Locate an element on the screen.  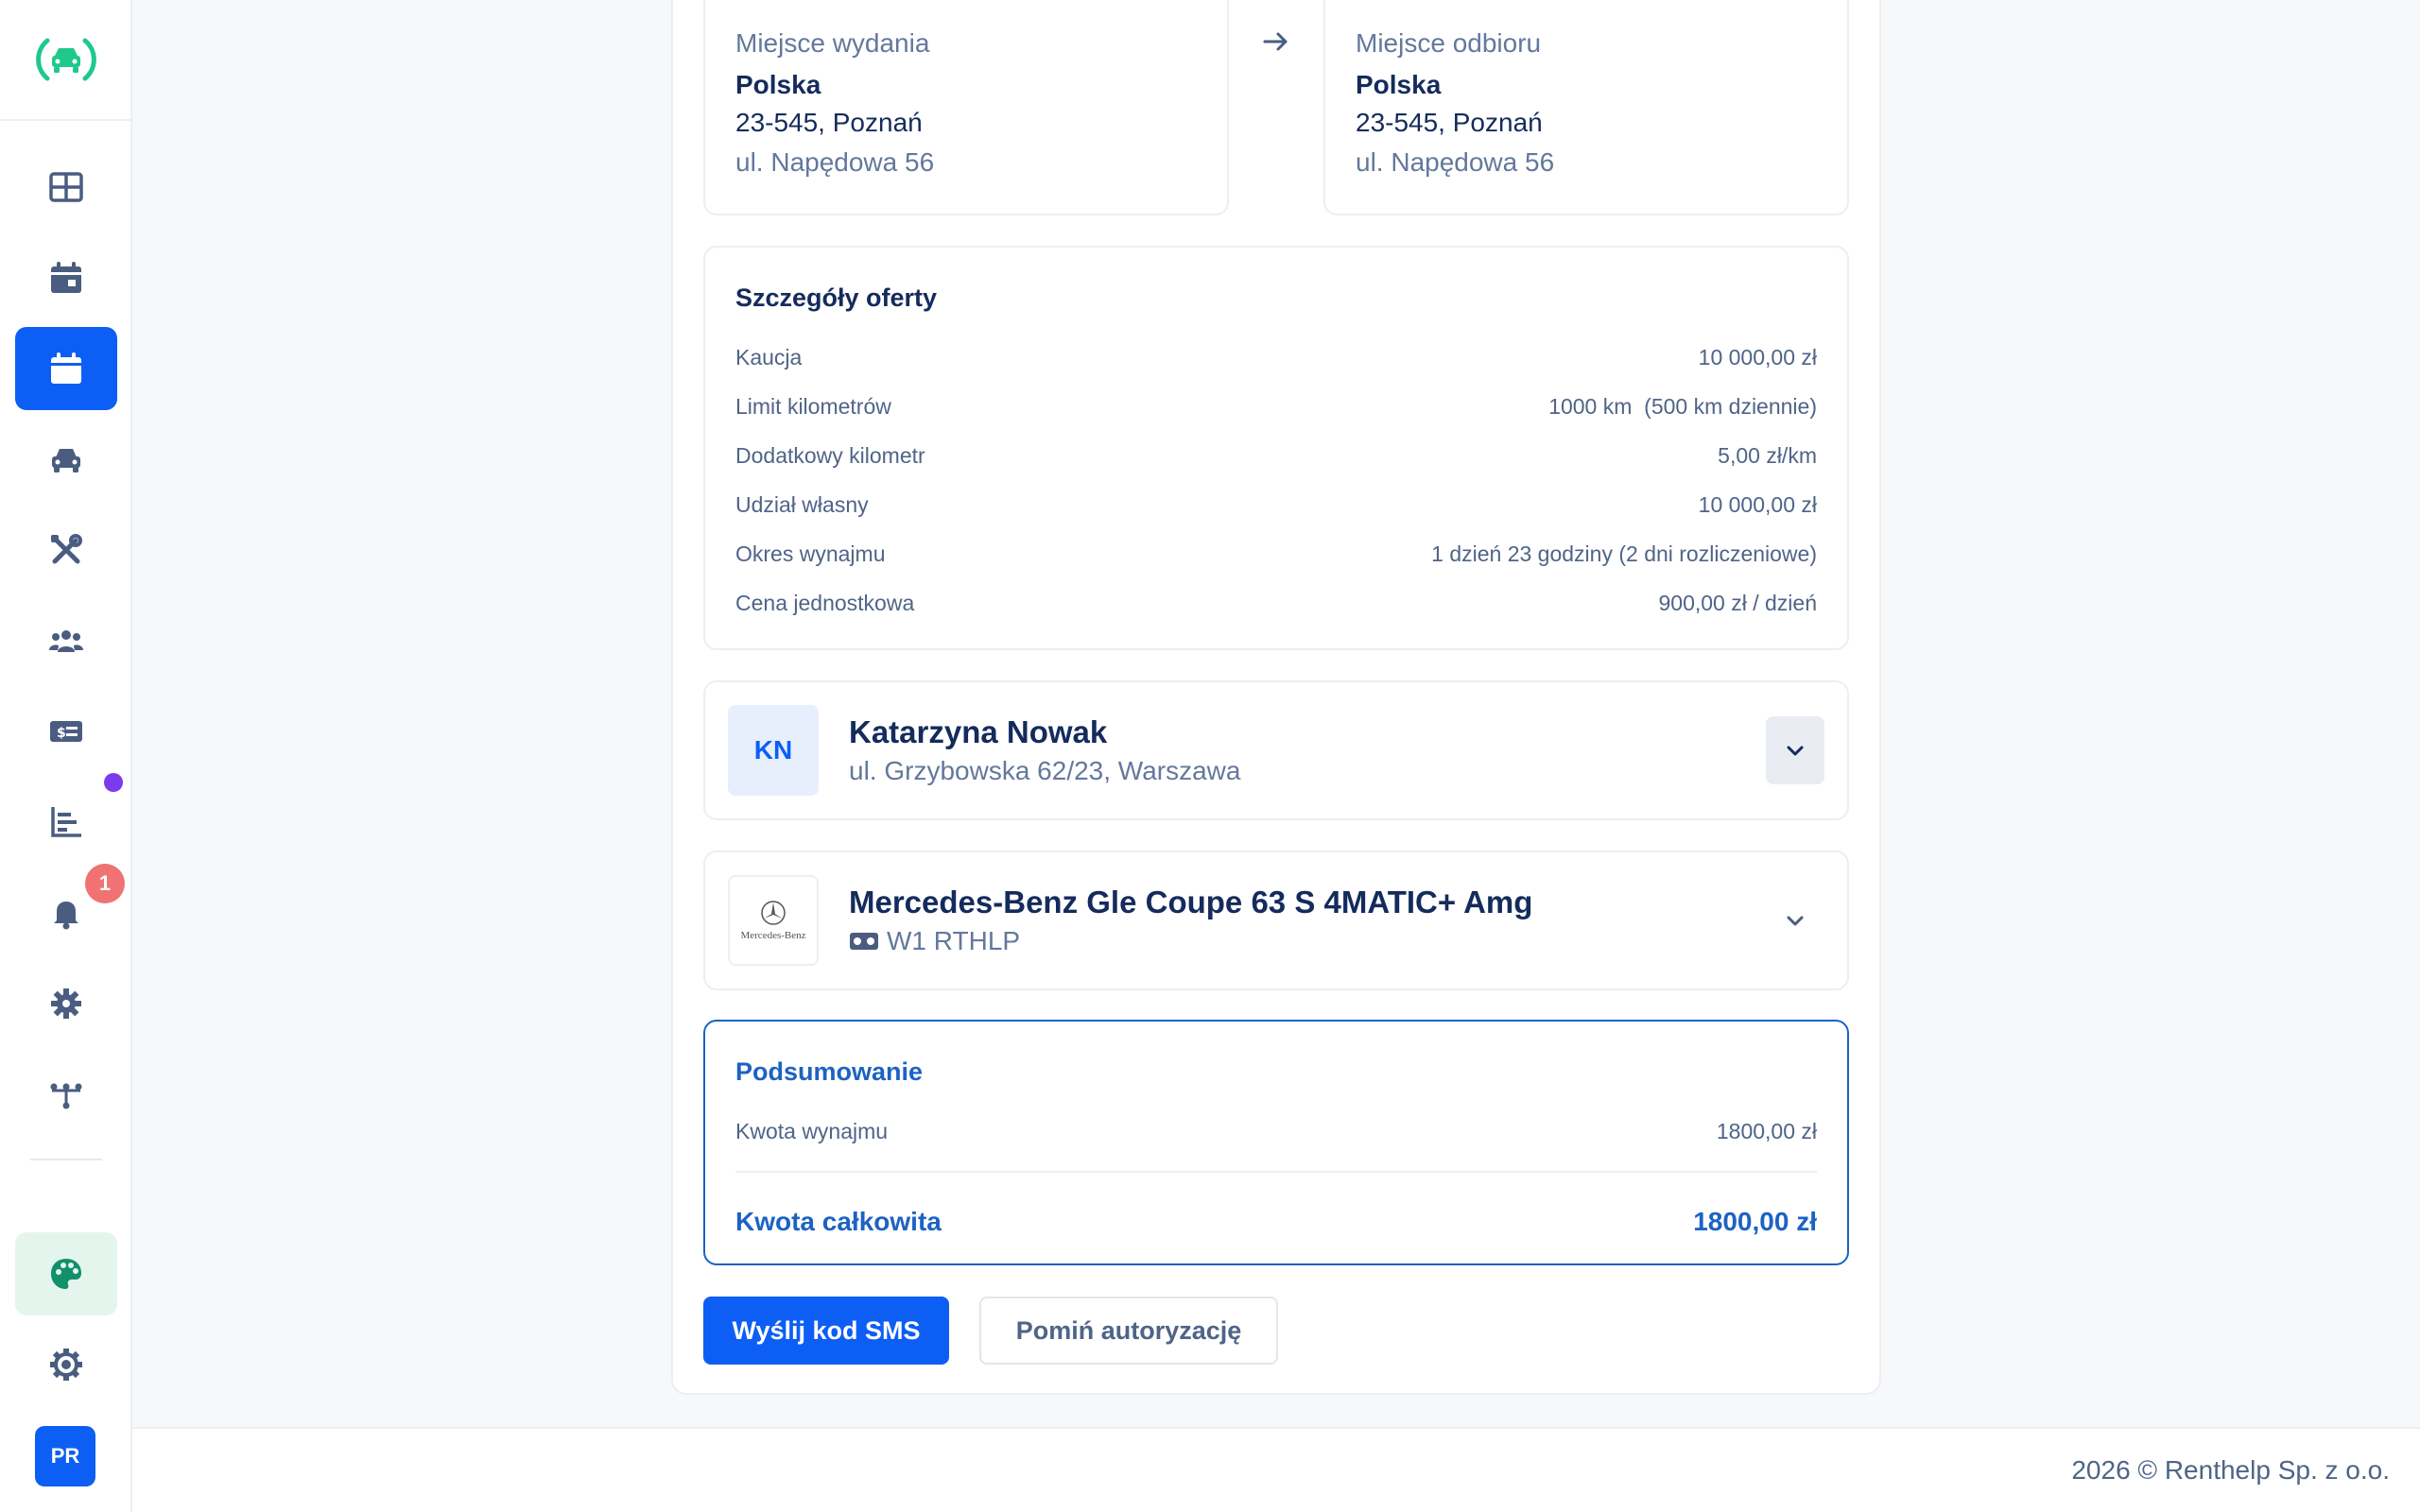
vehicle-plate: W1 RTHLP is located at coordinates (934, 941).